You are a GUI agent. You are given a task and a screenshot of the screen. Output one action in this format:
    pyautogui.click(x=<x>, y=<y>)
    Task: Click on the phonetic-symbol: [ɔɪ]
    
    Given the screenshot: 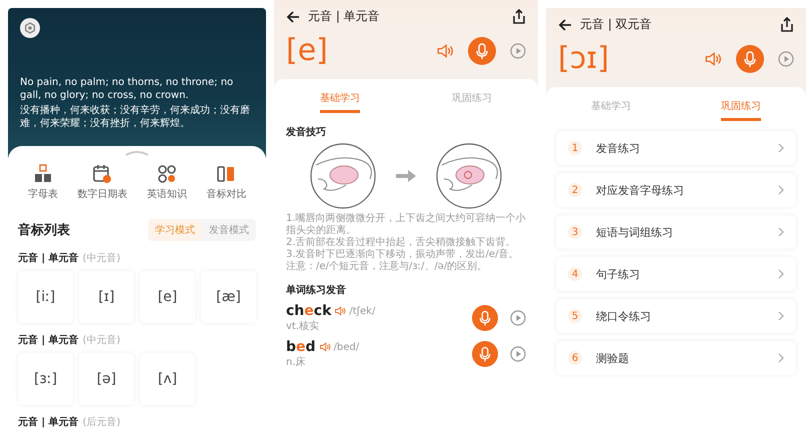 What is the action you would take?
    pyautogui.click(x=584, y=59)
    